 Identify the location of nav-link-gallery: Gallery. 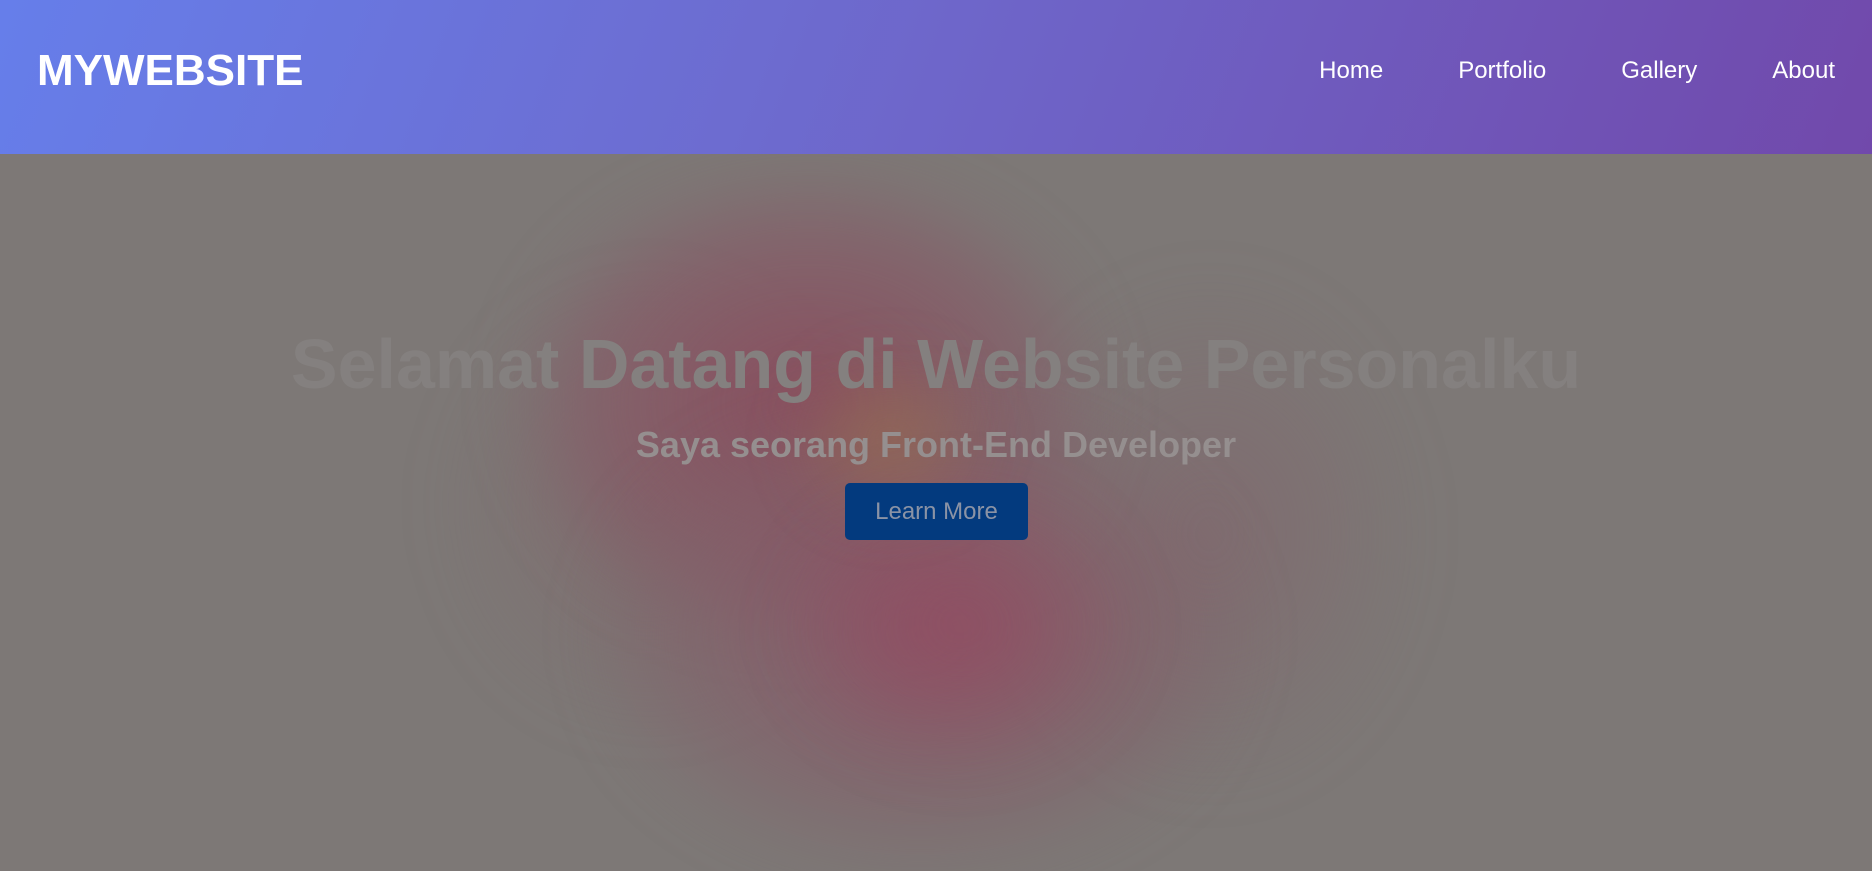
(1659, 71).